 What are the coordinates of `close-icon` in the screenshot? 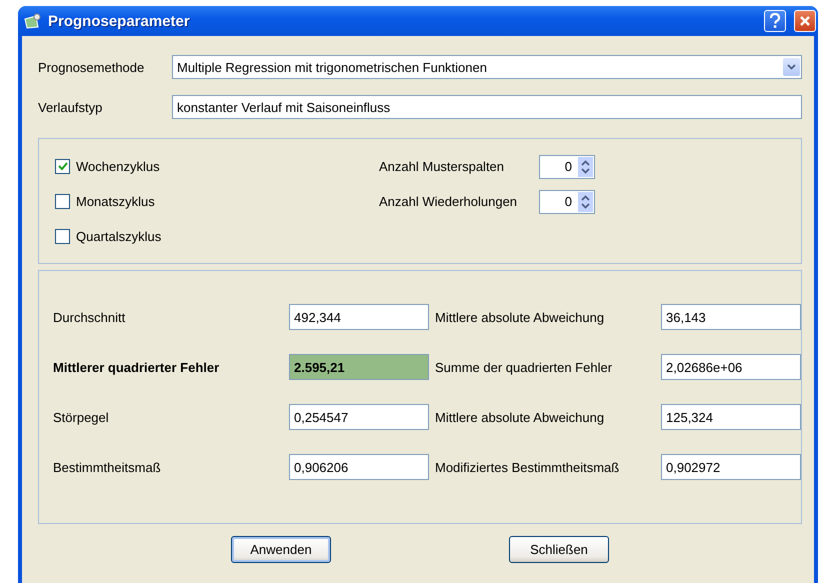 It's located at (805, 21).